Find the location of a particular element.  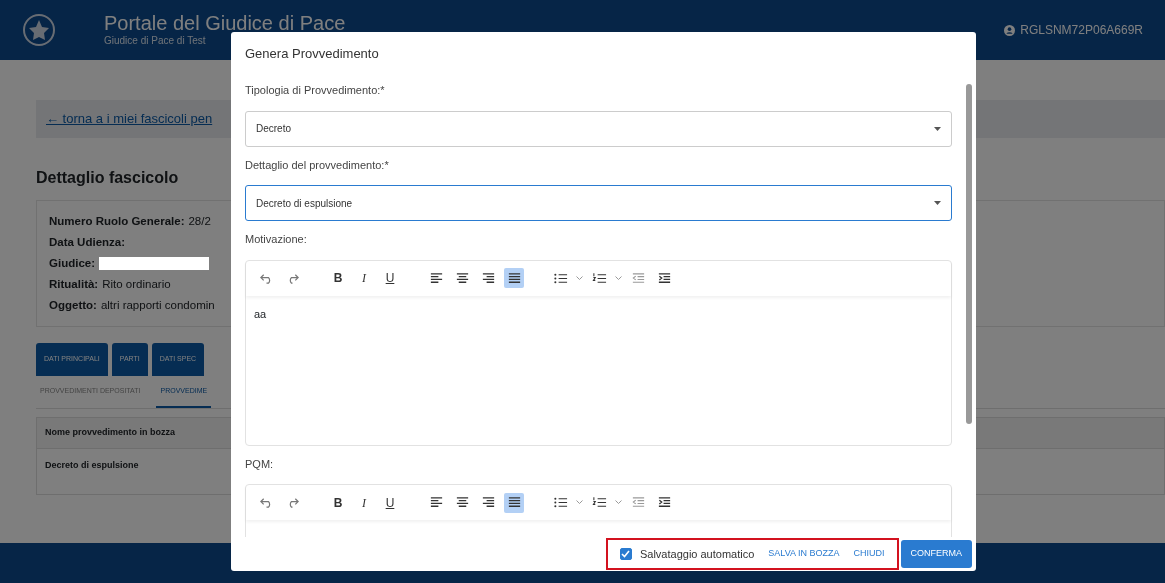

autosave-checkbox is located at coordinates (625, 554).